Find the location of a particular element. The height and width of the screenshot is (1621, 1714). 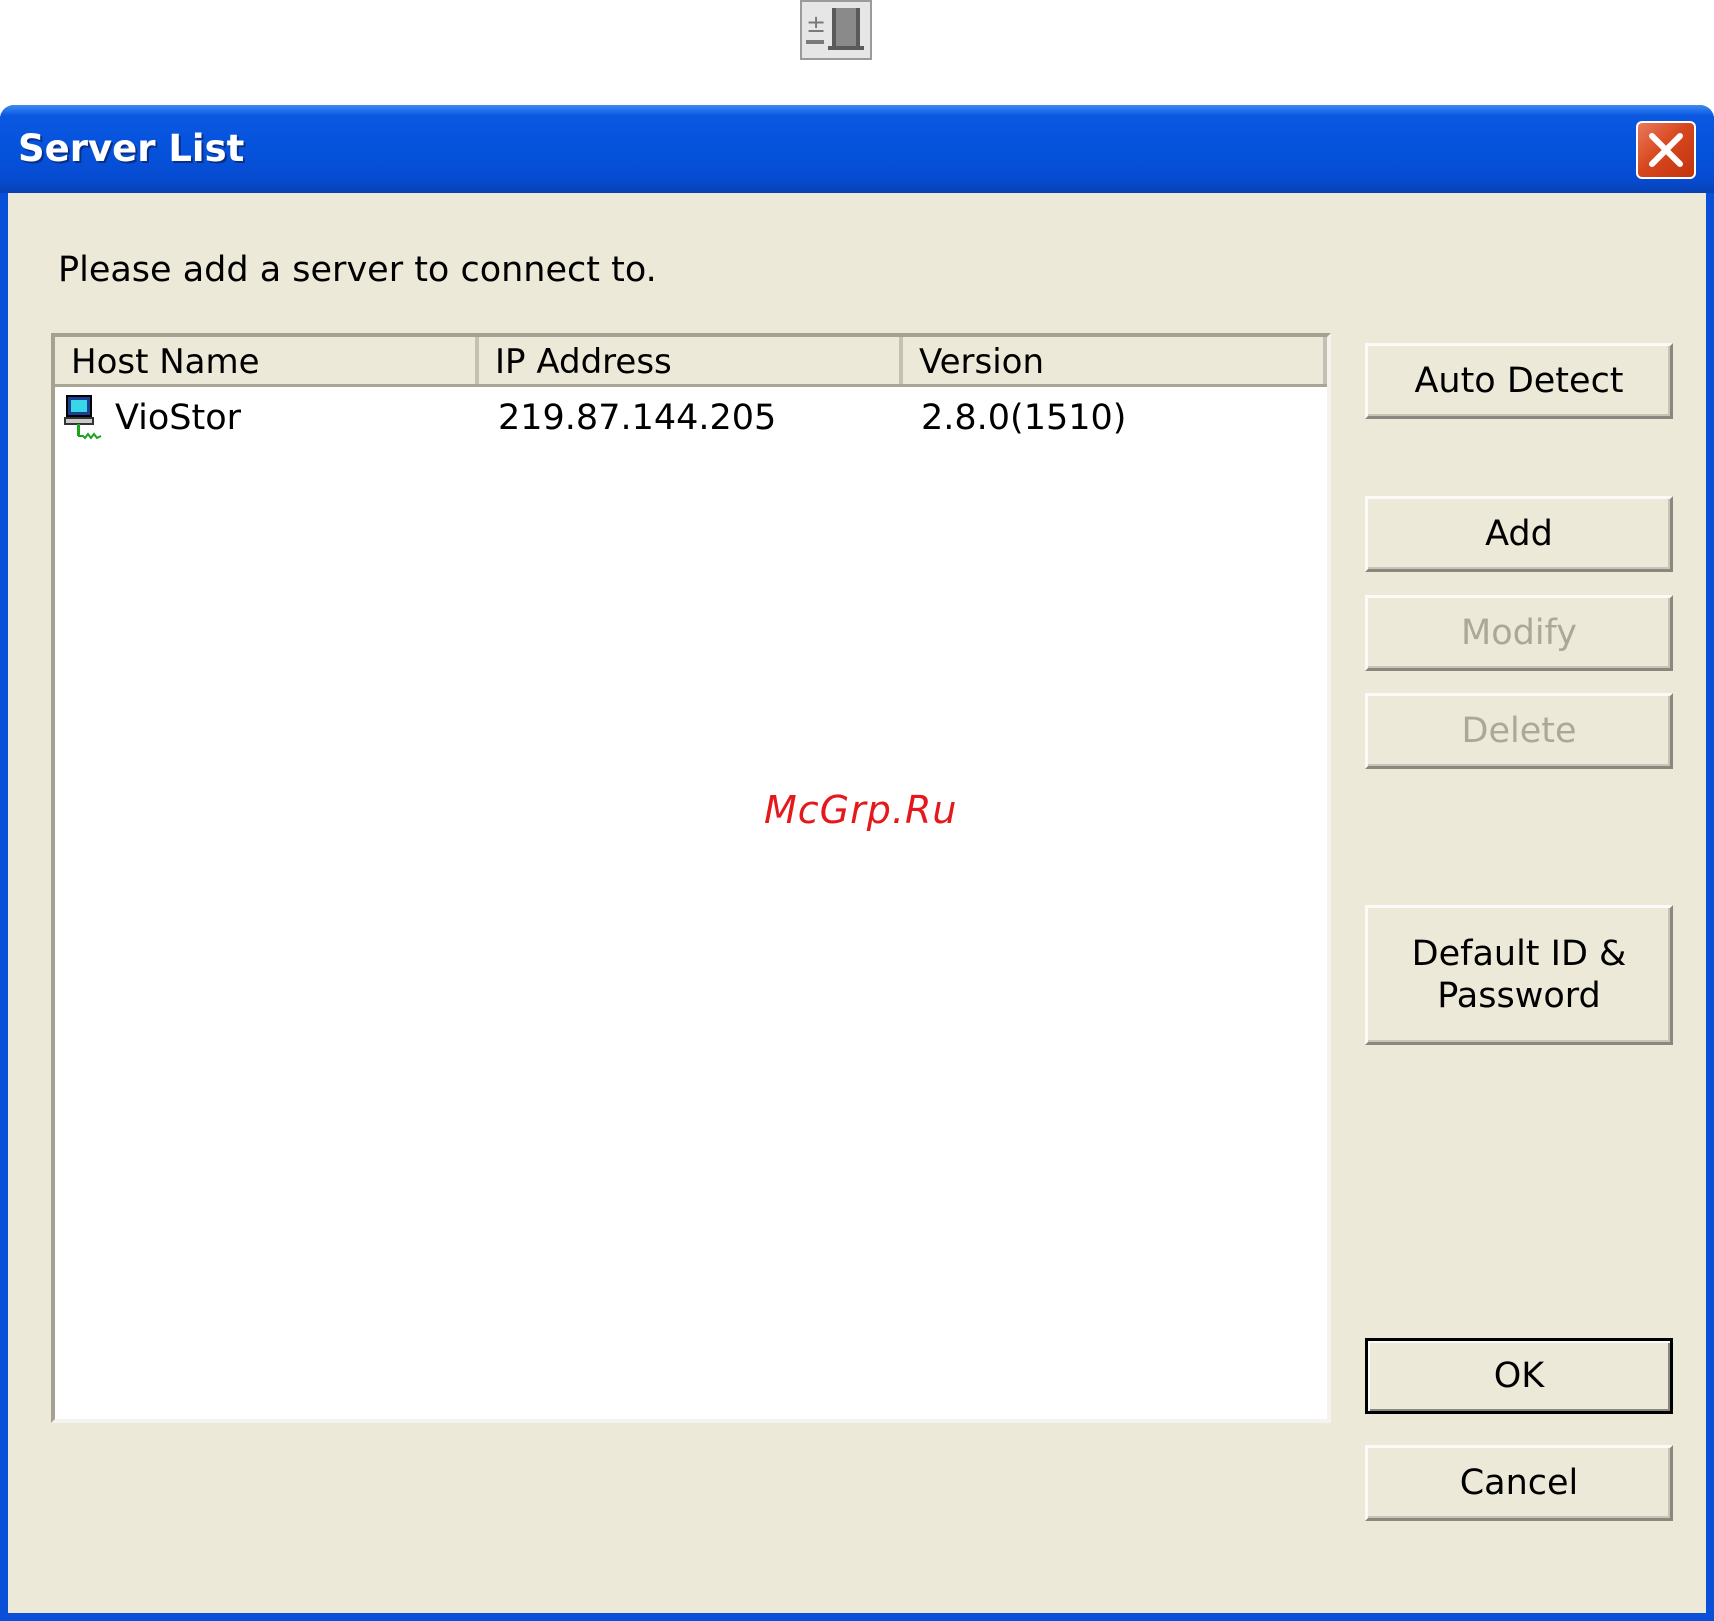

close-icon is located at coordinates (1666, 150).